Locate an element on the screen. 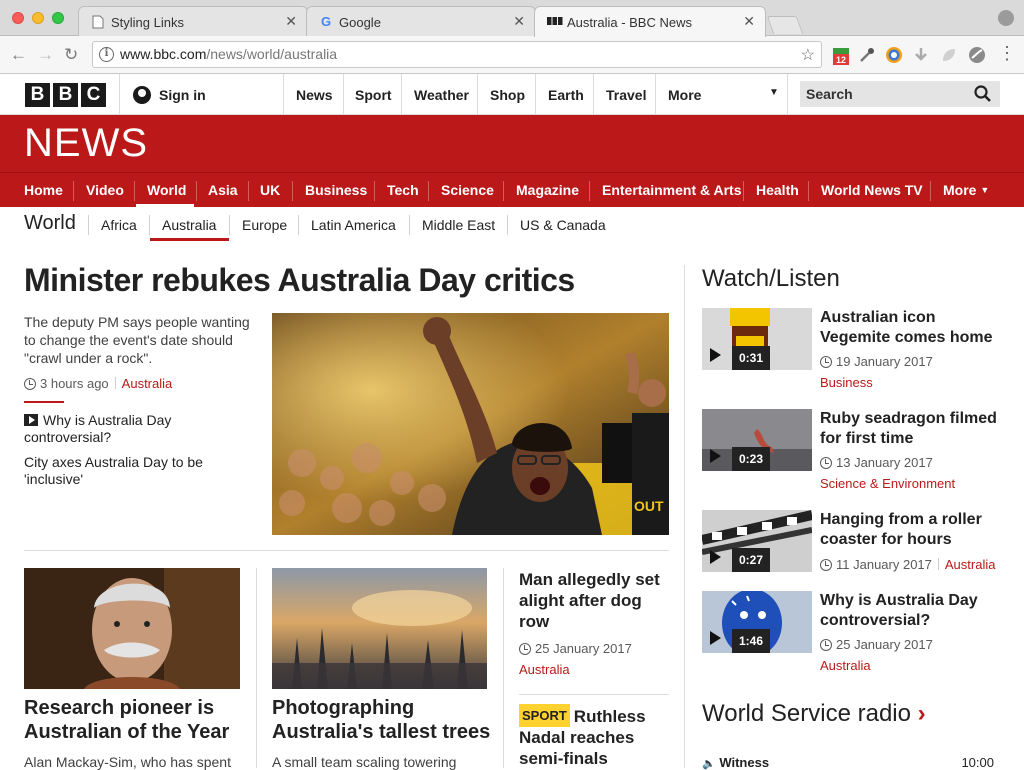 The height and width of the screenshot is (770, 1024). back-arrow-icon: ← is located at coordinates (18, 55).